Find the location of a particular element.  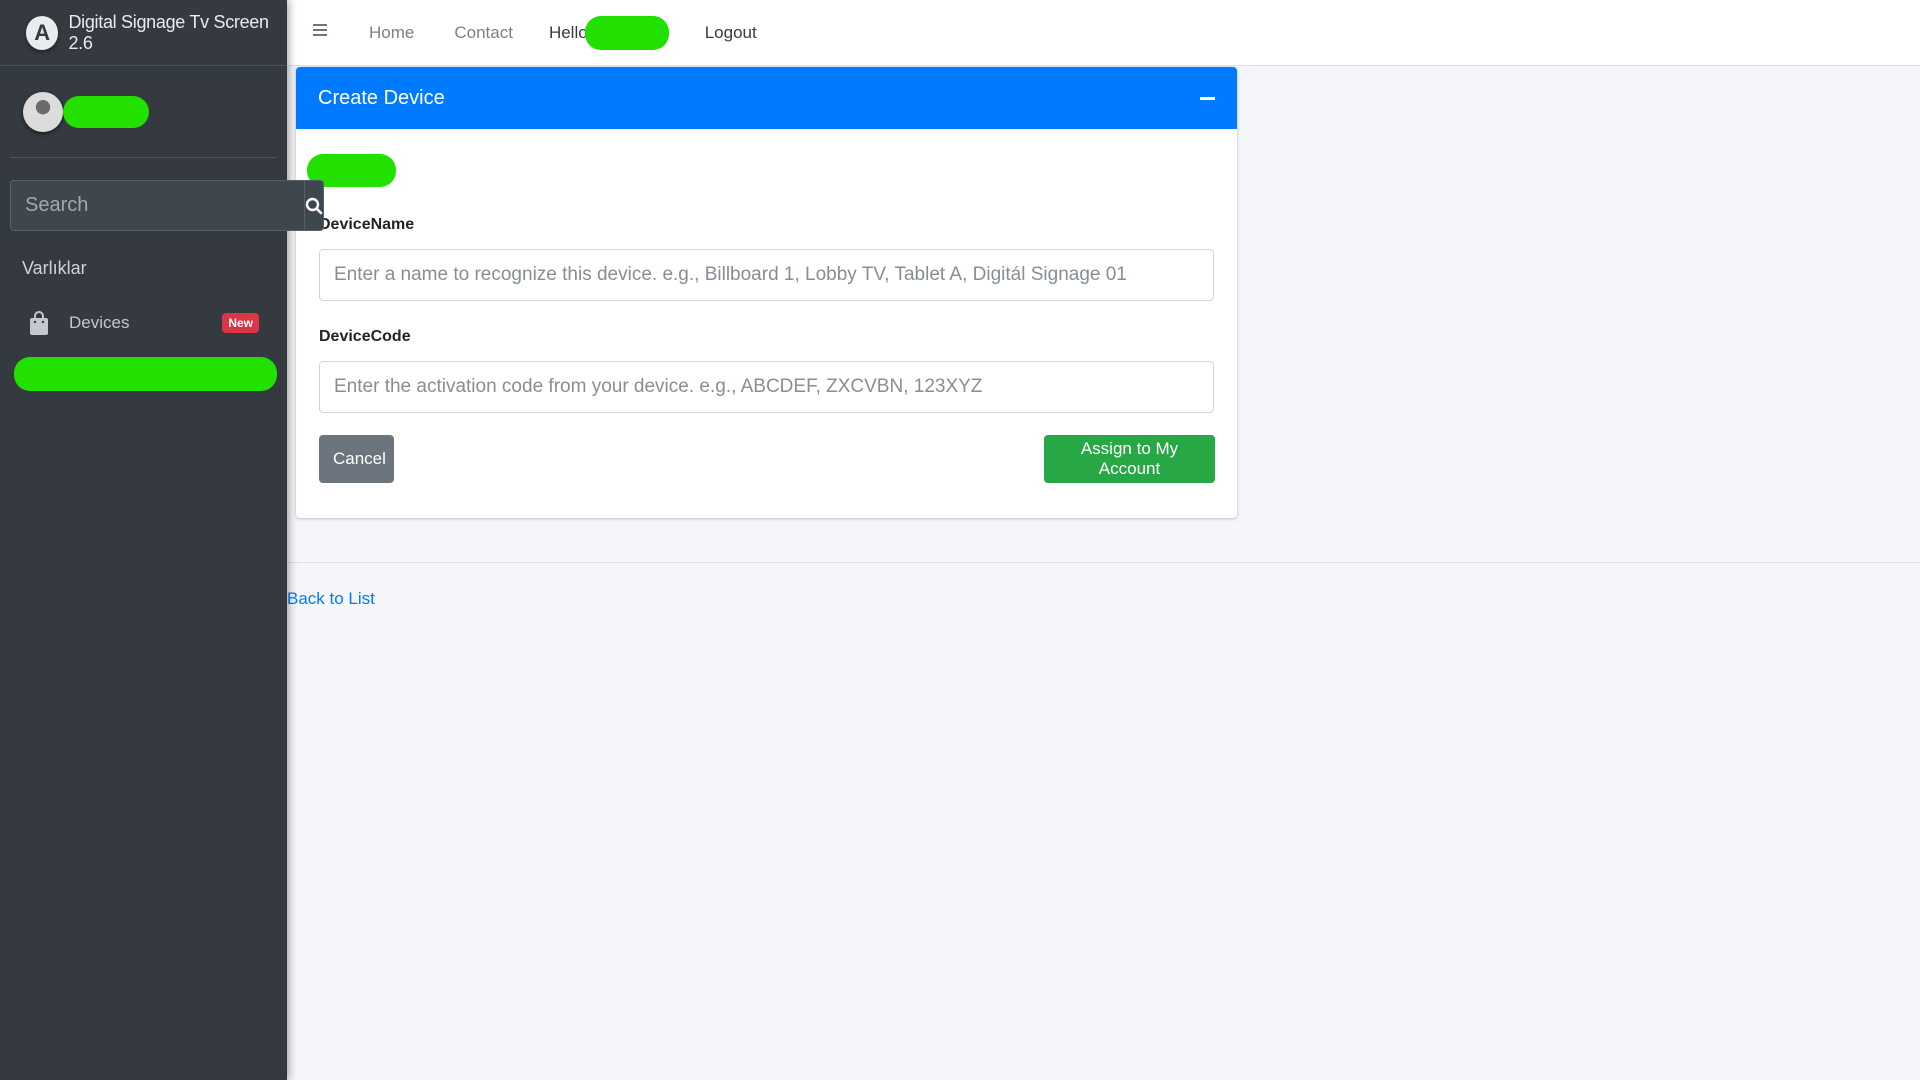

brand-logo: A is located at coordinates (42, 32).